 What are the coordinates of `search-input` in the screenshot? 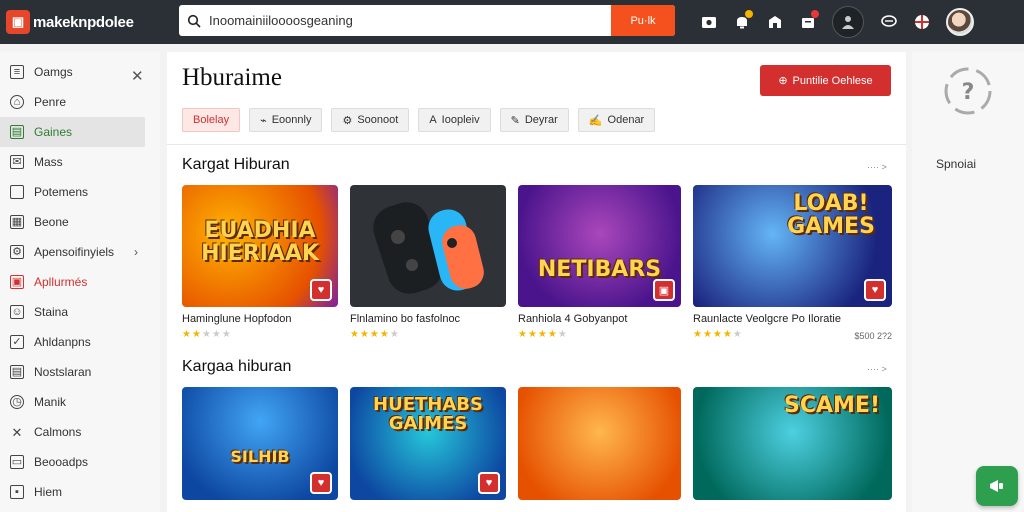 It's located at (410, 20).